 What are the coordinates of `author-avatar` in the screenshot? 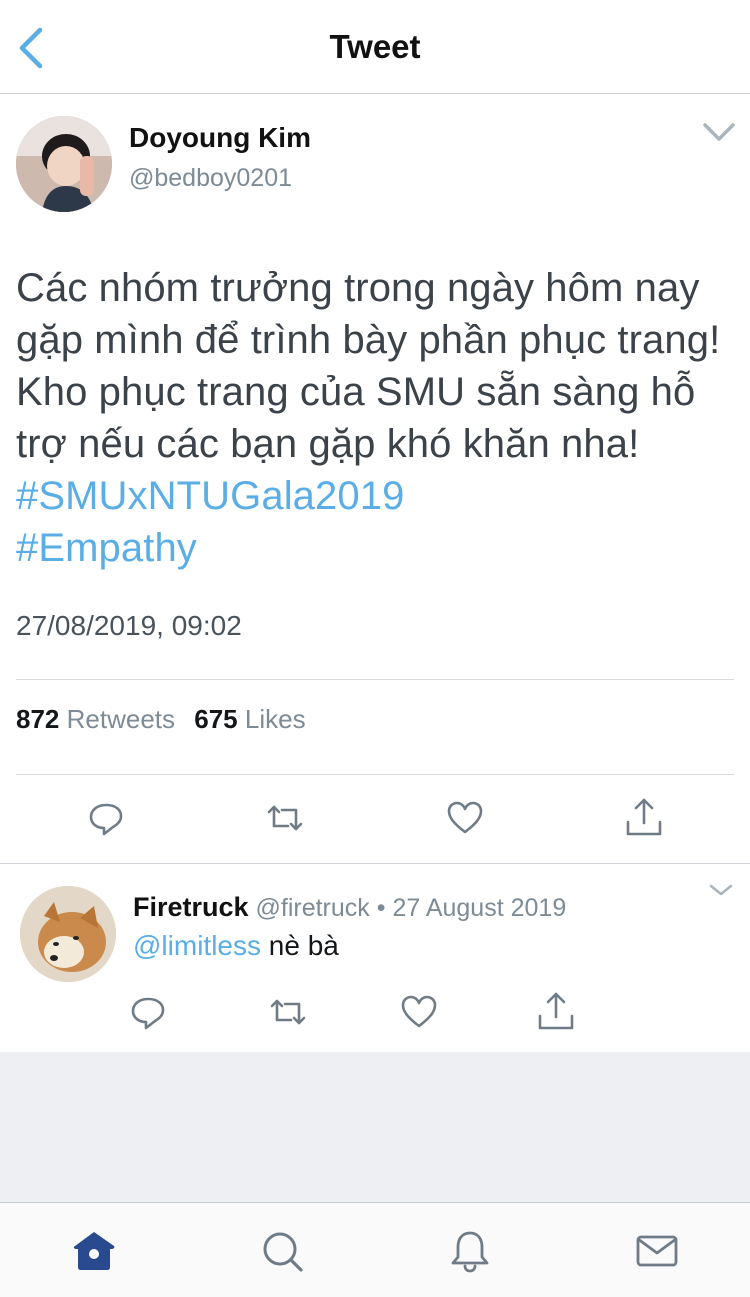 It's located at (64, 164).